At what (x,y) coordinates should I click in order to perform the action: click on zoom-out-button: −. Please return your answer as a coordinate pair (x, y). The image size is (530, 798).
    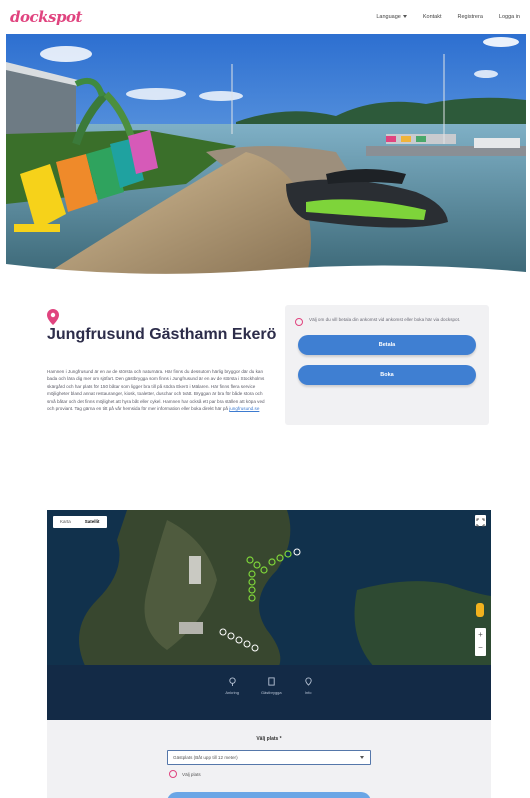
    Looking at the image, I should click on (480, 647).